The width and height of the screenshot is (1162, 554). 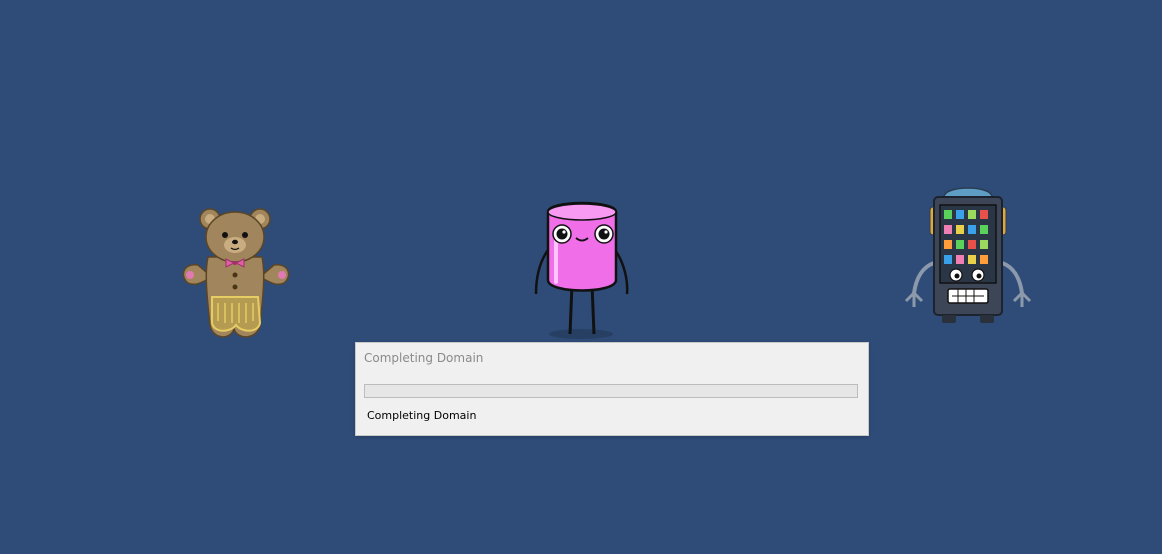 What do you see at coordinates (424, 358) in the screenshot?
I see `dialog-title: Completing Domain` at bounding box center [424, 358].